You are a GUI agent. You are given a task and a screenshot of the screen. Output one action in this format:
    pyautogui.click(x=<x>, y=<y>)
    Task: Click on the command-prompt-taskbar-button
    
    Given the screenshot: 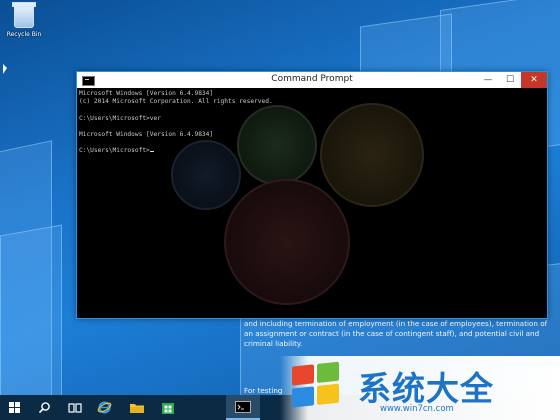 What is the action you would take?
    pyautogui.click(x=243, y=407)
    